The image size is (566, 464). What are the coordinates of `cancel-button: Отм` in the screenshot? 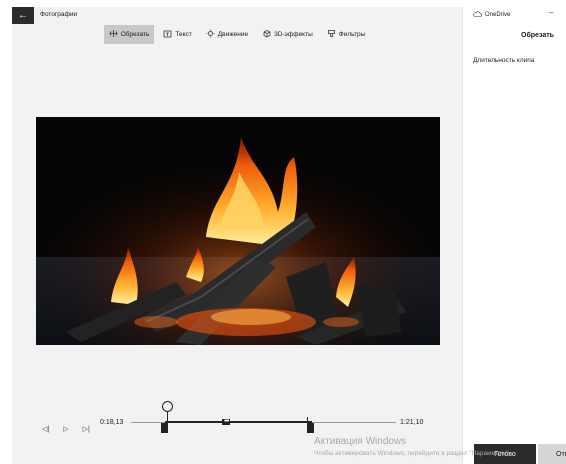 It's located at (552, 454).